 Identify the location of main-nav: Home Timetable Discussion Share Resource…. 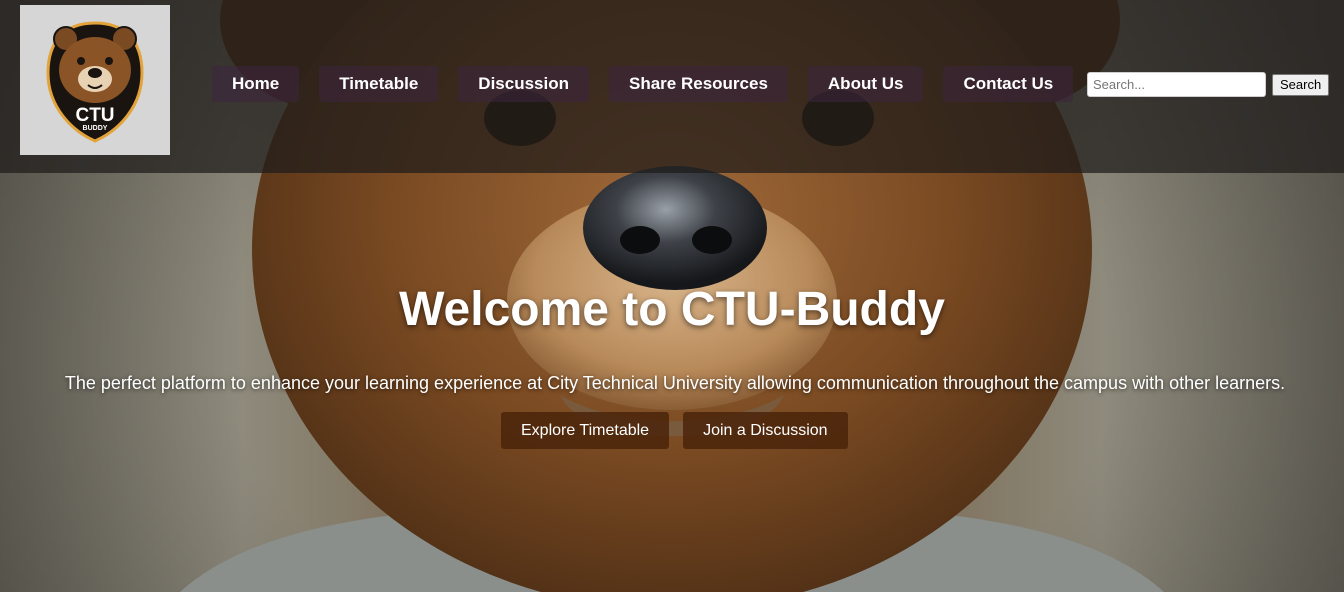
(643, 84).